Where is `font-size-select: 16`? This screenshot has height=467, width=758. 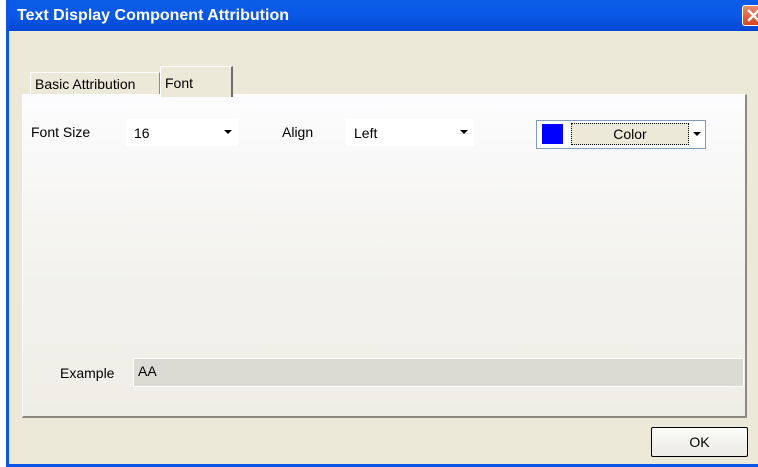 font-size-select: 16 is located at coordinates (182, 132).